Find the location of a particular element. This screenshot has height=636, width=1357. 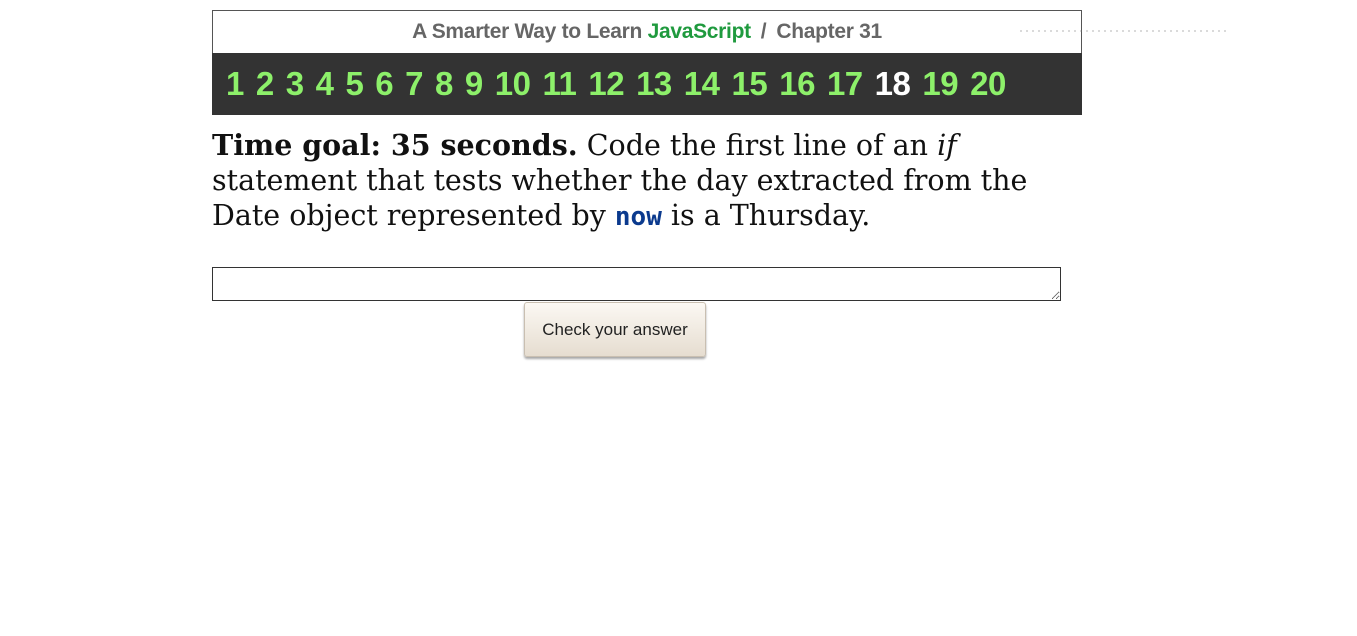

exercise-link-1: 1 is located at coordinates (235, 84).